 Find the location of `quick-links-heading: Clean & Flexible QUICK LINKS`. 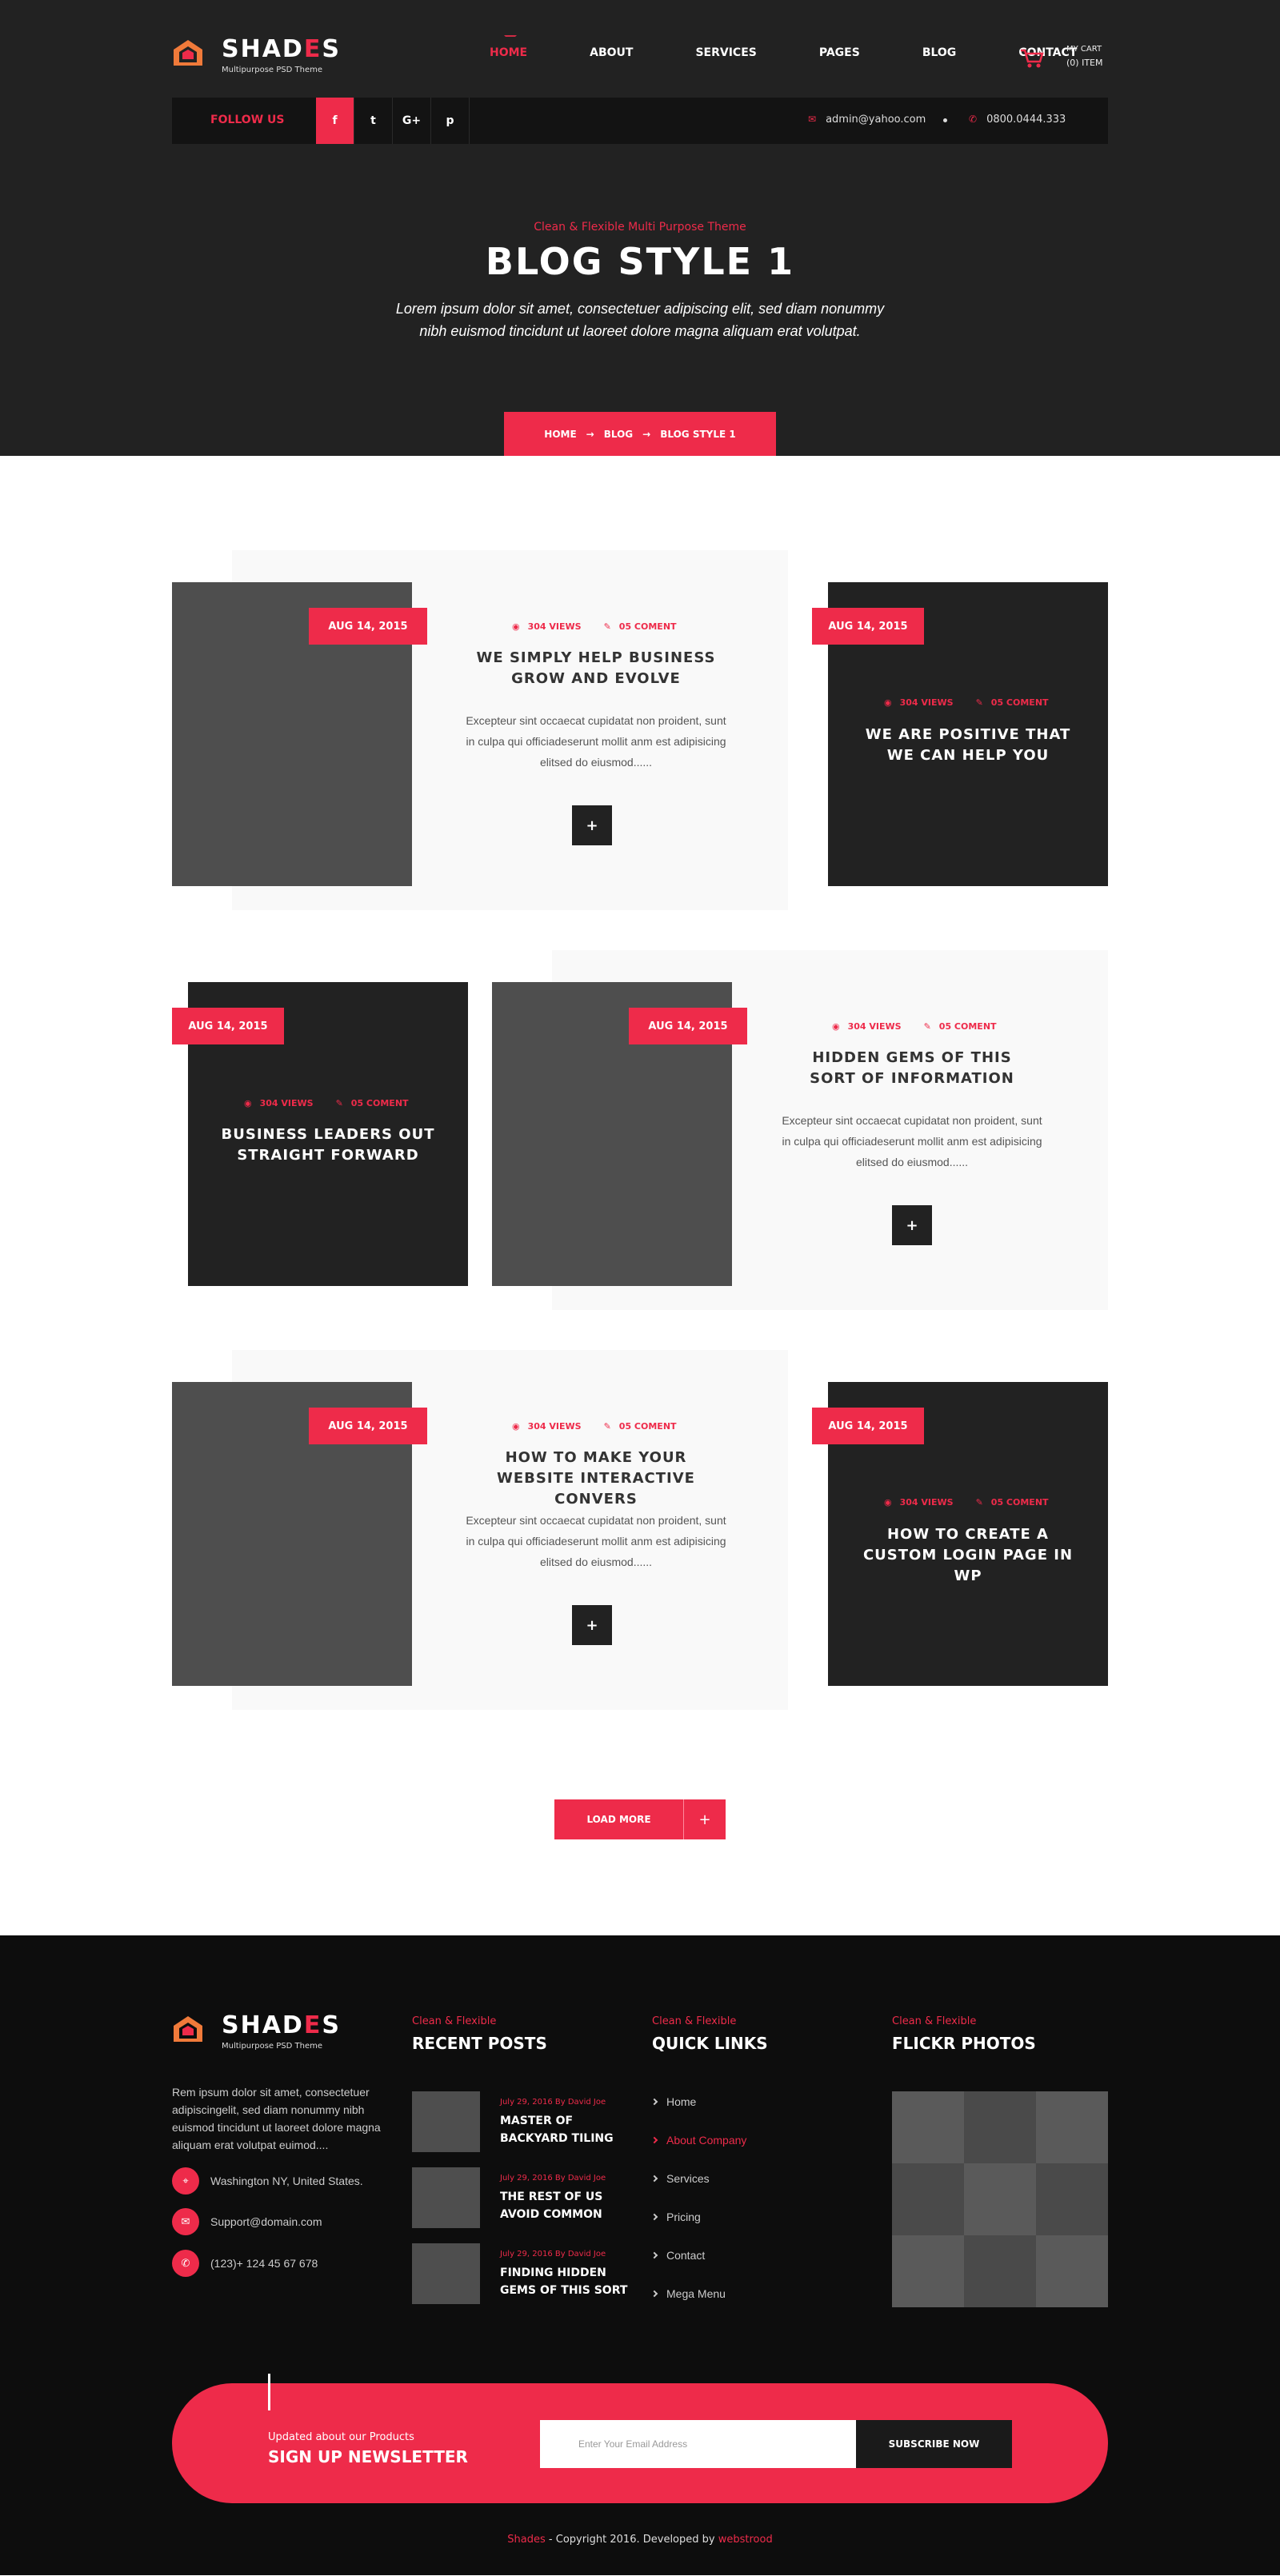

quick-links-heading: Clean & Flexible QUICK LINKS is located at coordinates (710, 2034).